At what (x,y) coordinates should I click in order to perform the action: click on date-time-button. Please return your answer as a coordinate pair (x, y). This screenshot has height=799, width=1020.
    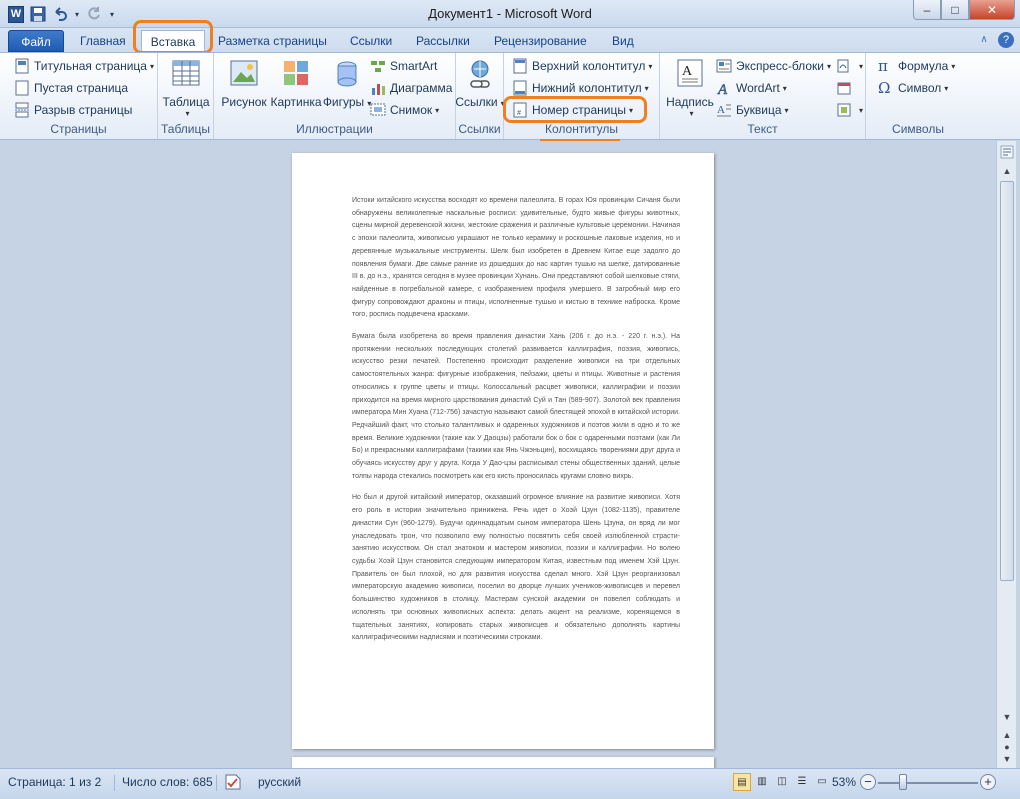
    Looking at the image, I should click on (846, 88).